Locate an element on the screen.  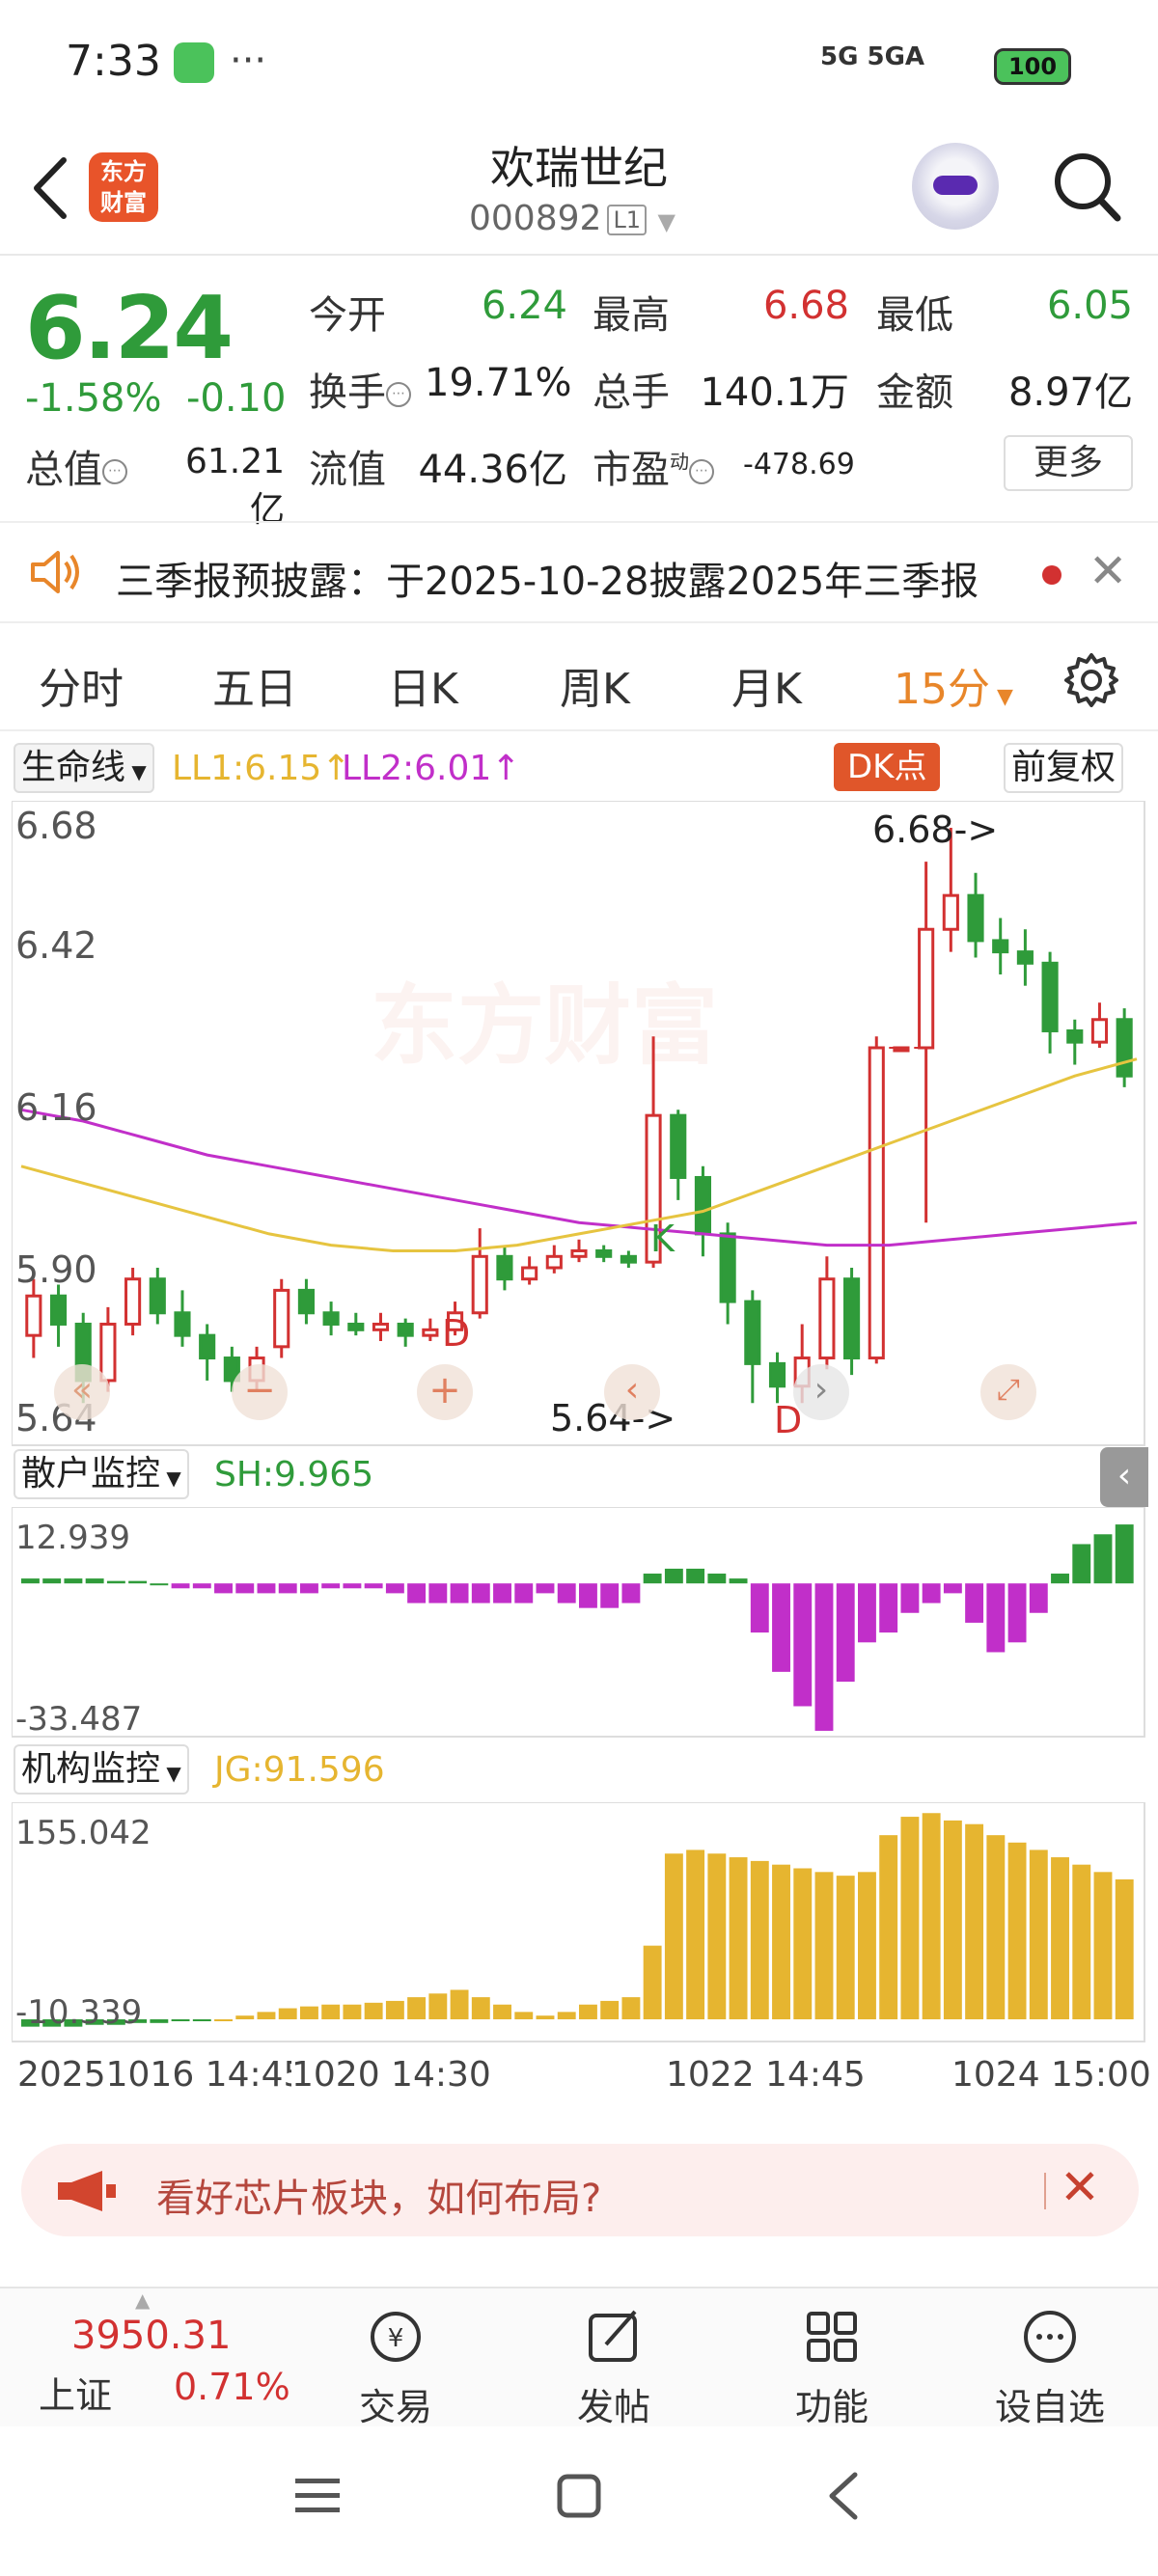
tab-15min: 15分 ▼ is located at coordinates (953, 685).